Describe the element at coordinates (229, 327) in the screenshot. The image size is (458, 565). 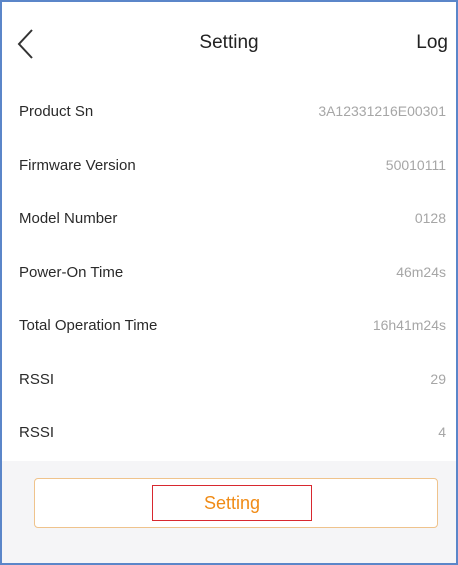
I see `info-row-total-operation-time: Total Operation Time 16h41m24s` at that location.